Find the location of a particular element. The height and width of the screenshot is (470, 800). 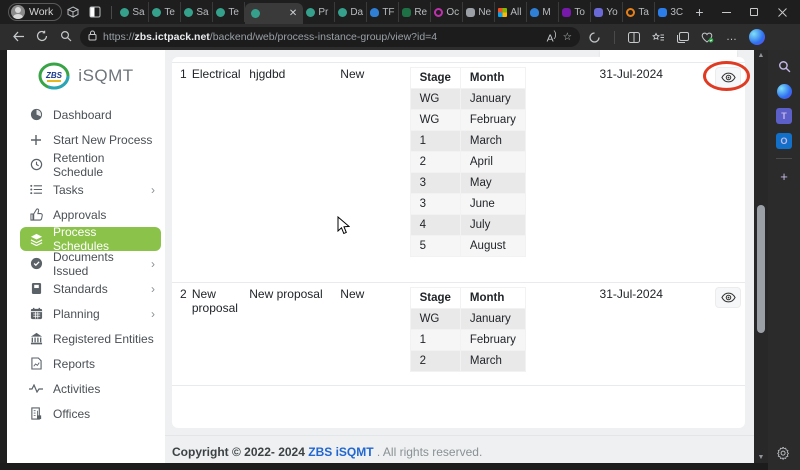

browser-tab: Re is located at coordinates (415, 12).